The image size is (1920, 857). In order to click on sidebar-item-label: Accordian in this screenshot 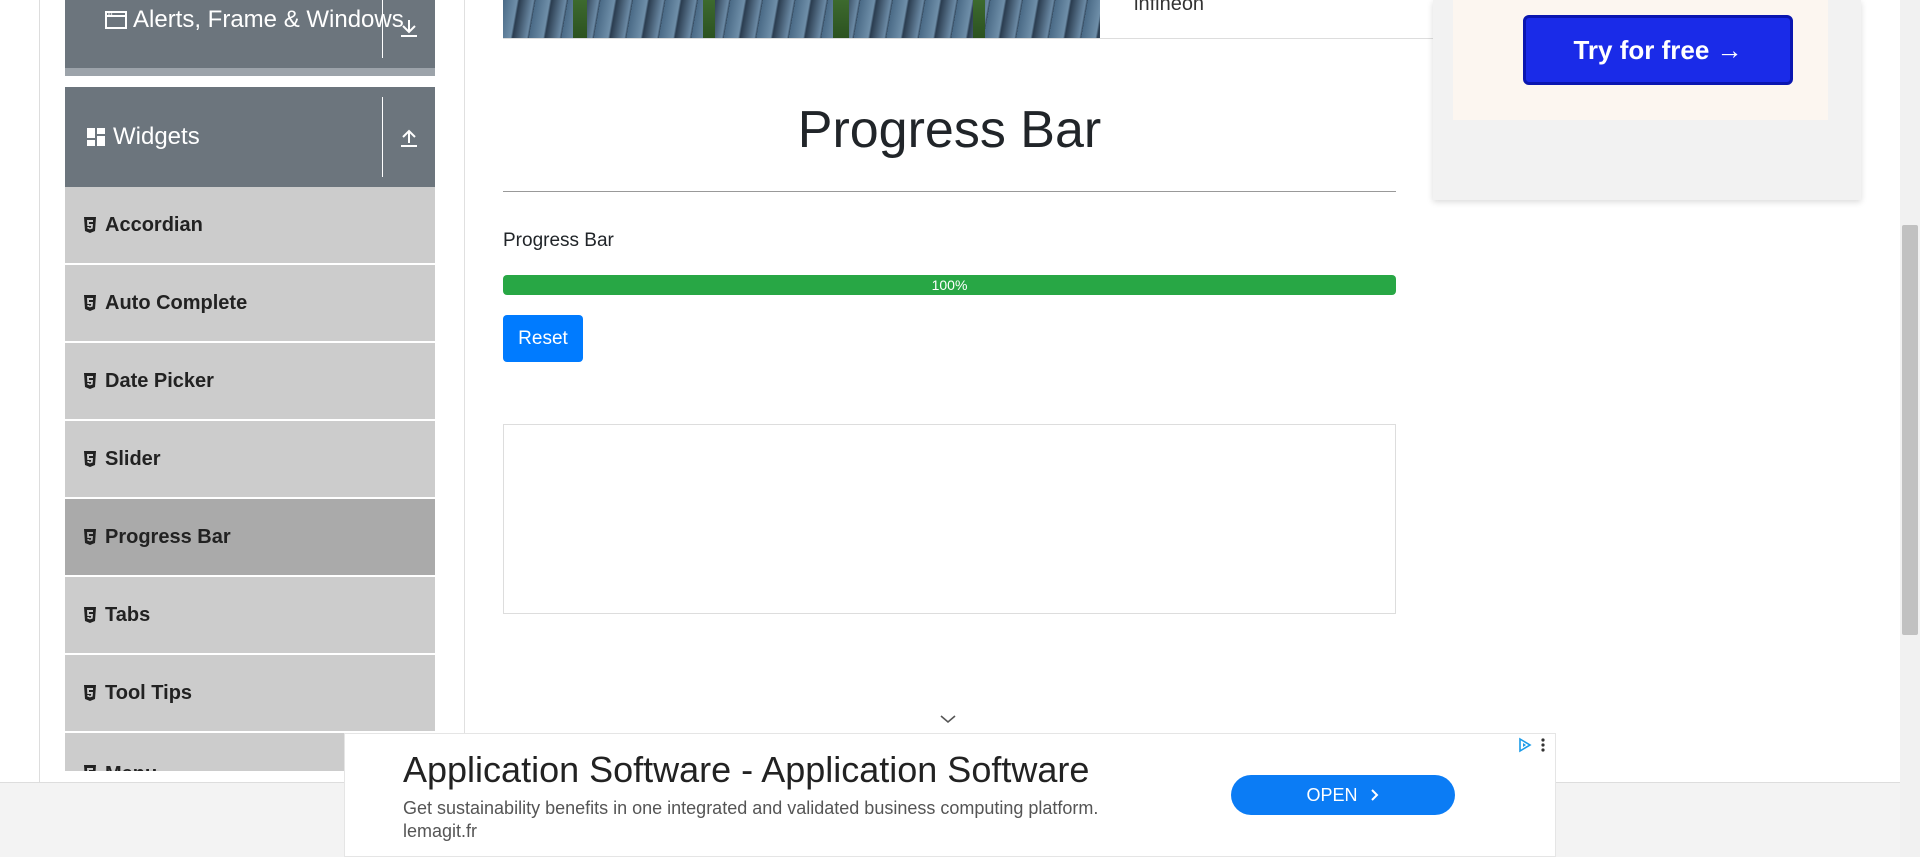, I will do `click(154, 224)`.